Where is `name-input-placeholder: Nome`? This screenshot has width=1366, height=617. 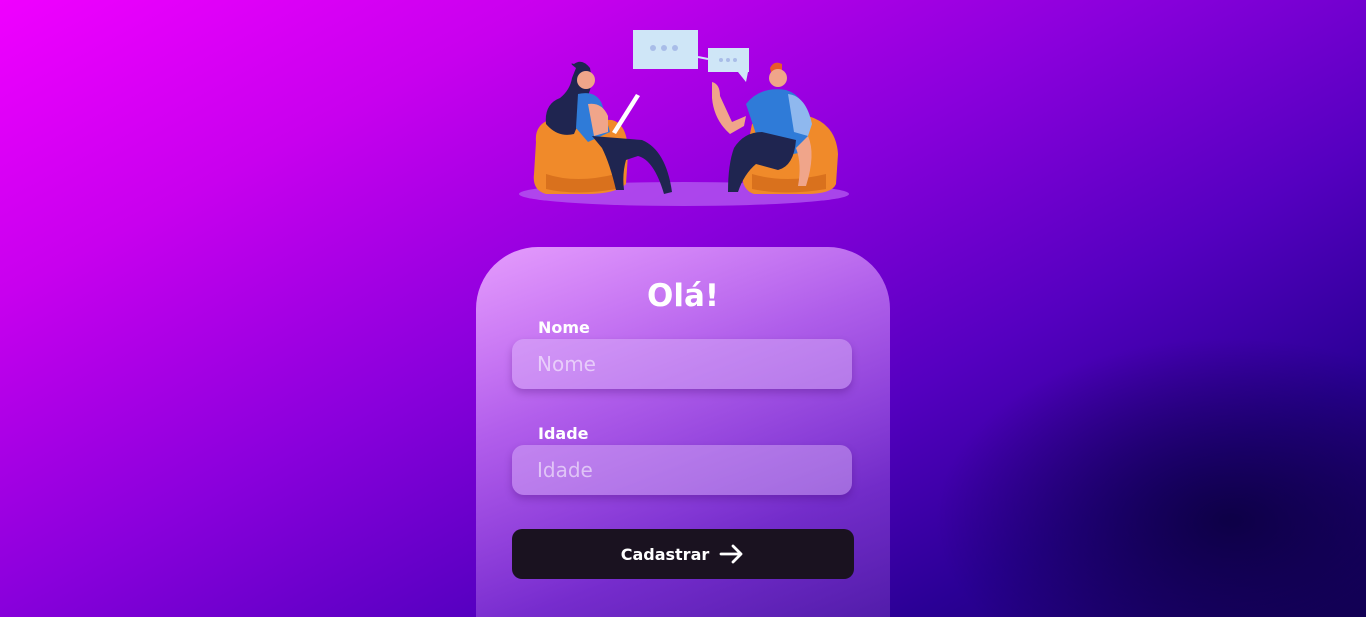 name-input-placeholder: Nome is located at coordinates (566, 364).